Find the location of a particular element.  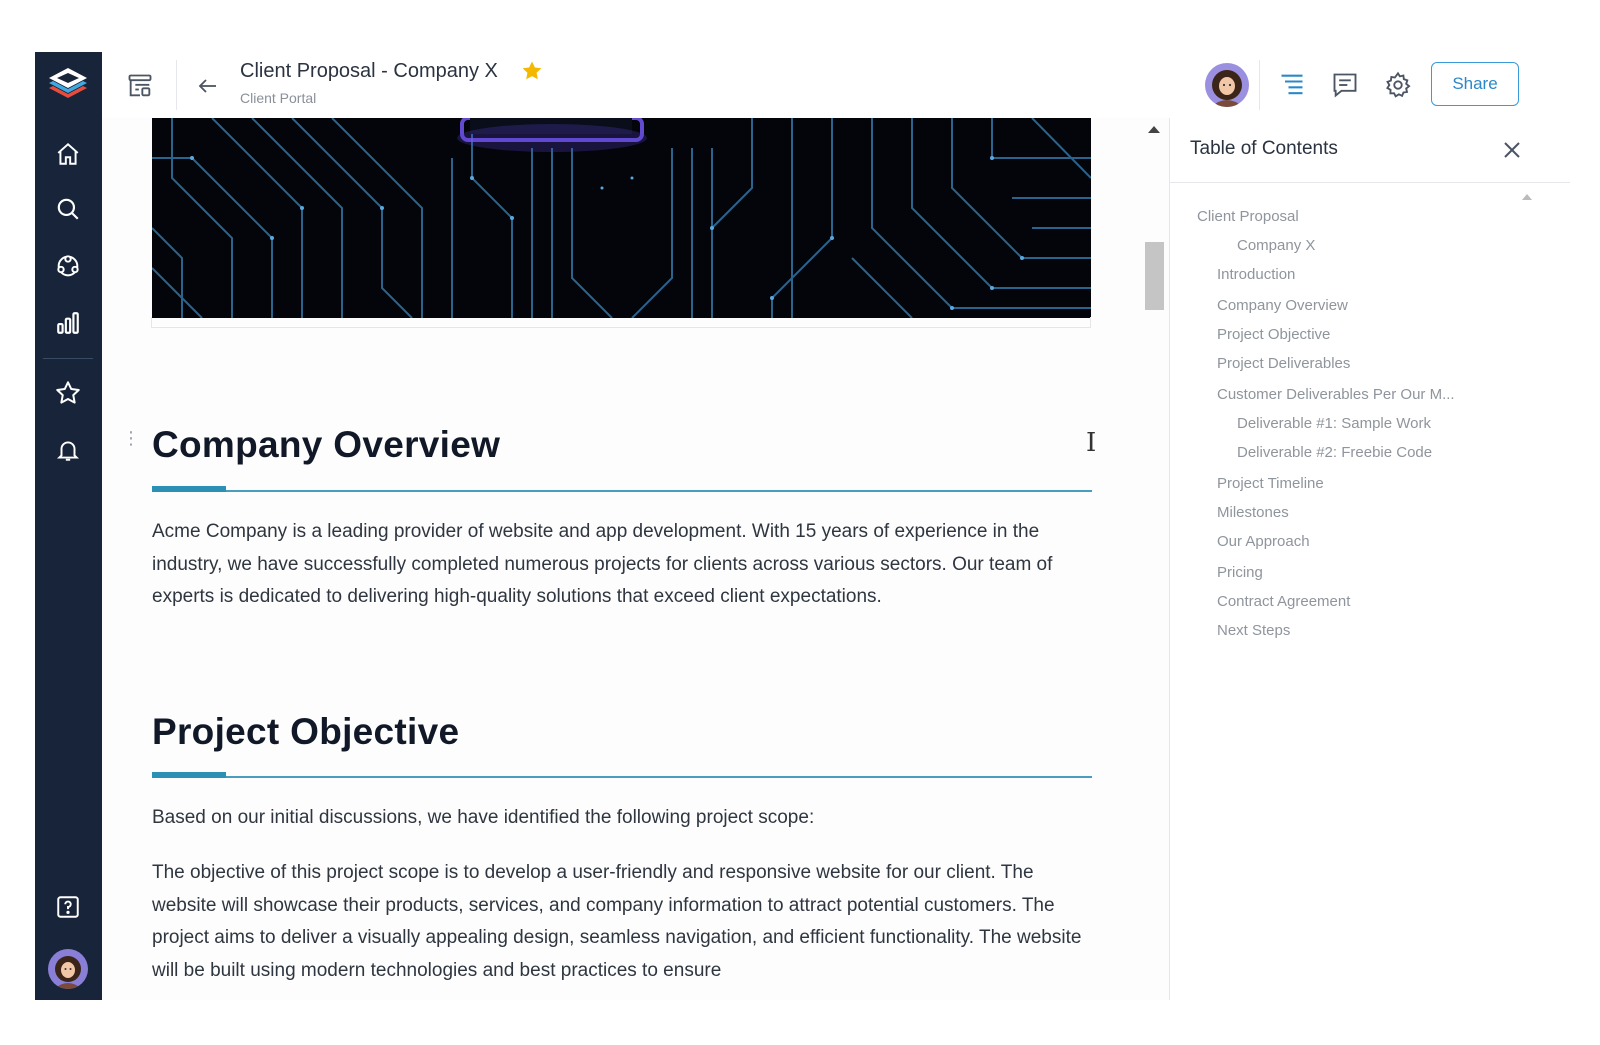

section-heading: Project Objective is located at coordinates (306, 731).